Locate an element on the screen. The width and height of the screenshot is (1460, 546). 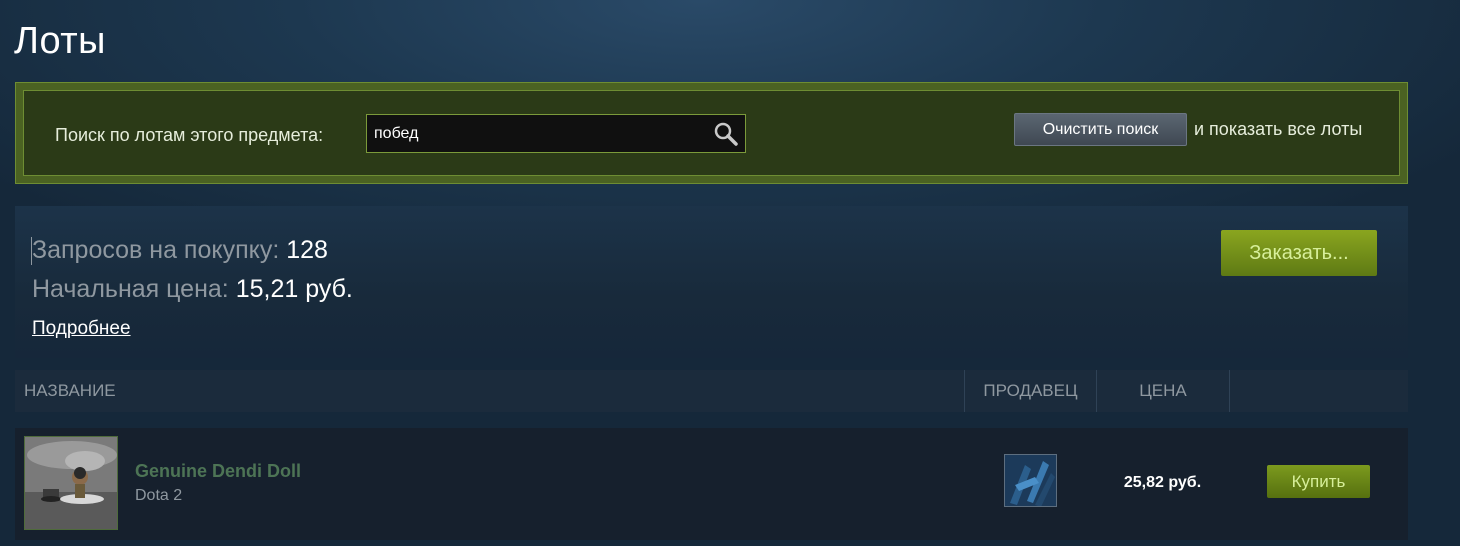
seller-avatar is located at coordinates (1030, 480).